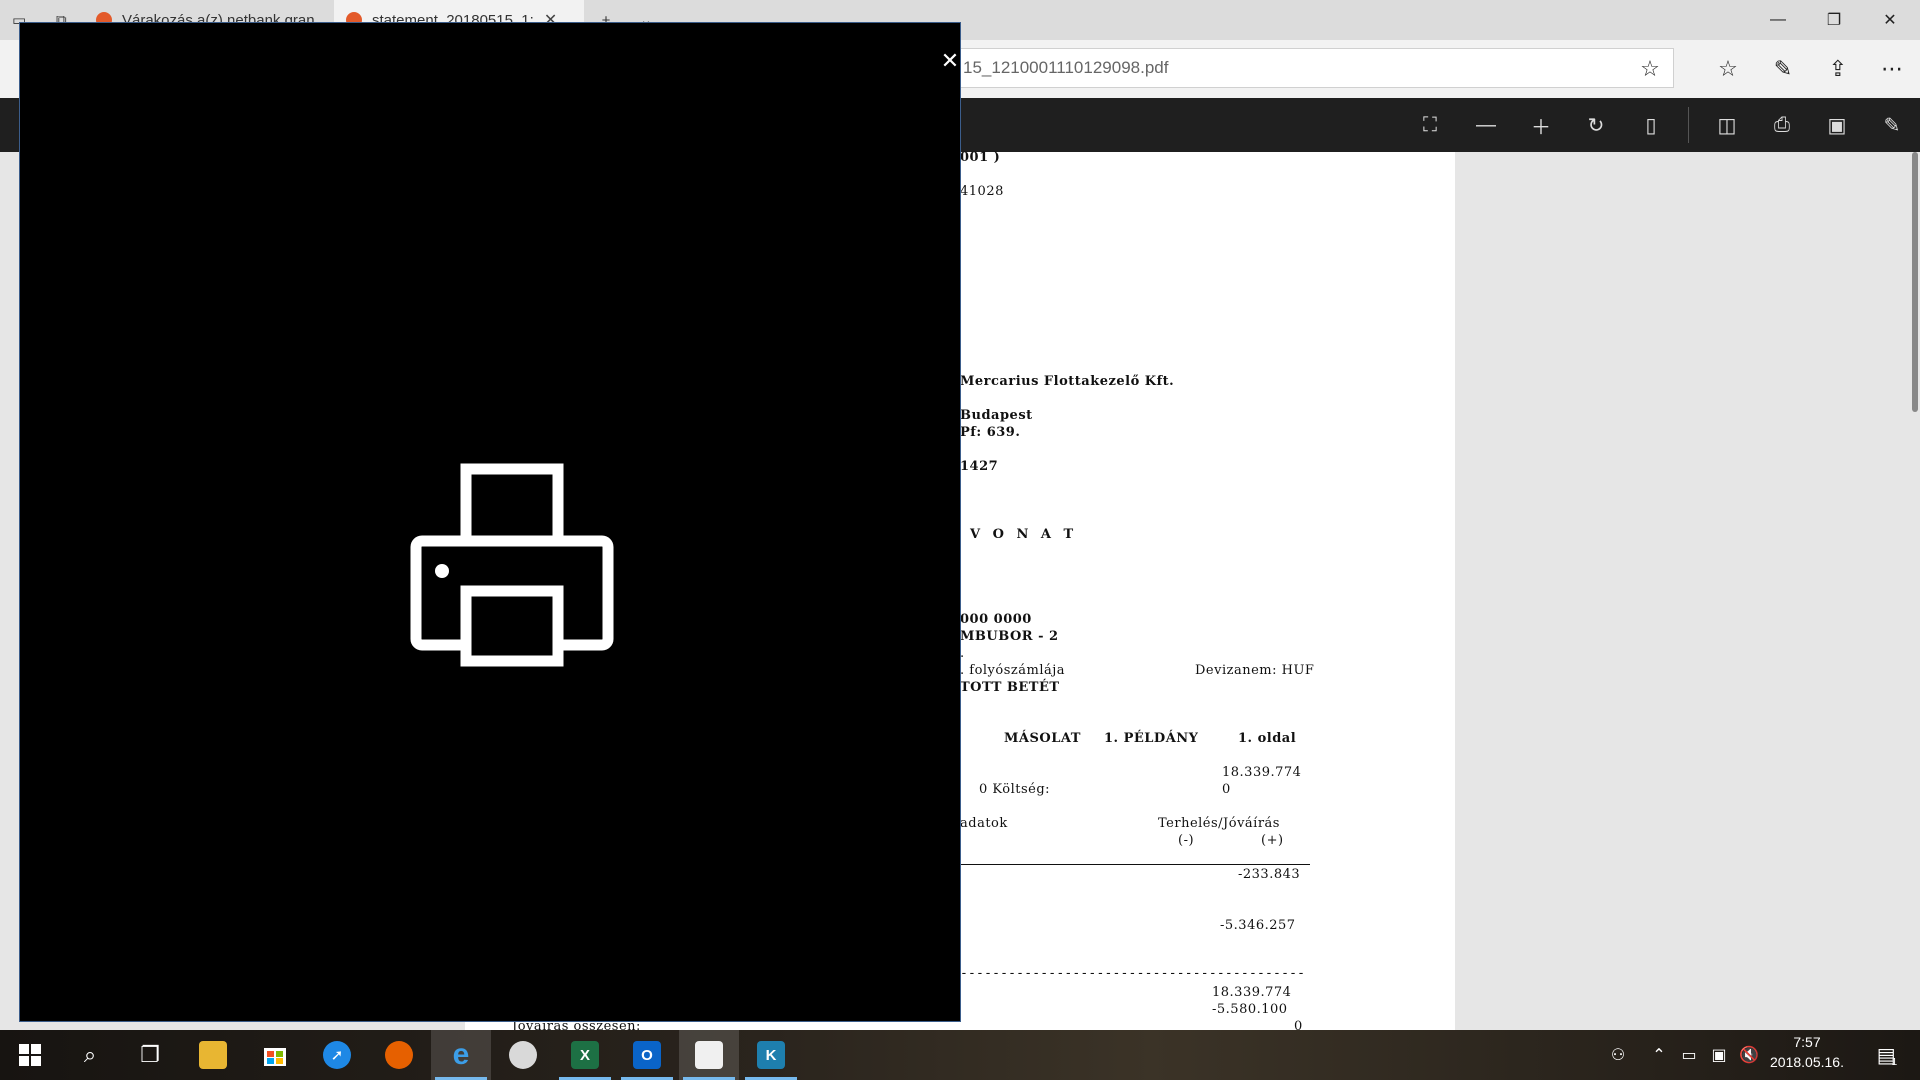 Image resolution: width=1920 pixels, height=1080 pixels. Describe the element at coordinates (1226, 789) in the screenshot. I see `doc-line: 0` at that location.